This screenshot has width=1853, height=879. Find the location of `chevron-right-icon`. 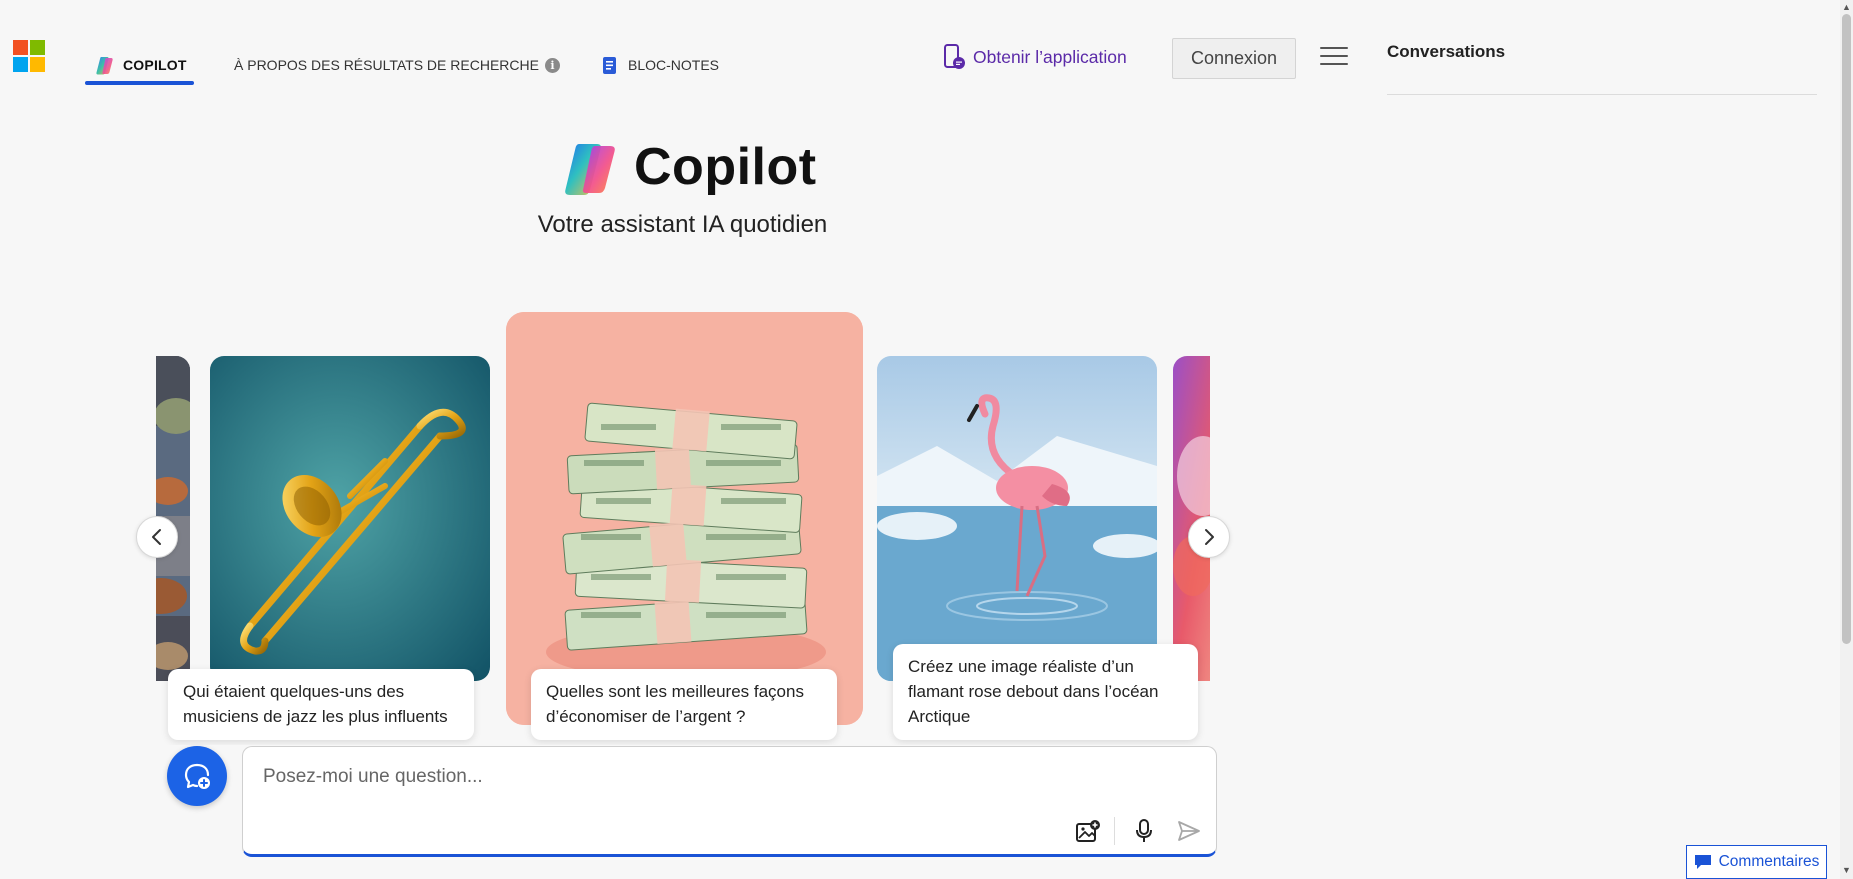

chevron-right-icon is located at coordinates (1209, 537).